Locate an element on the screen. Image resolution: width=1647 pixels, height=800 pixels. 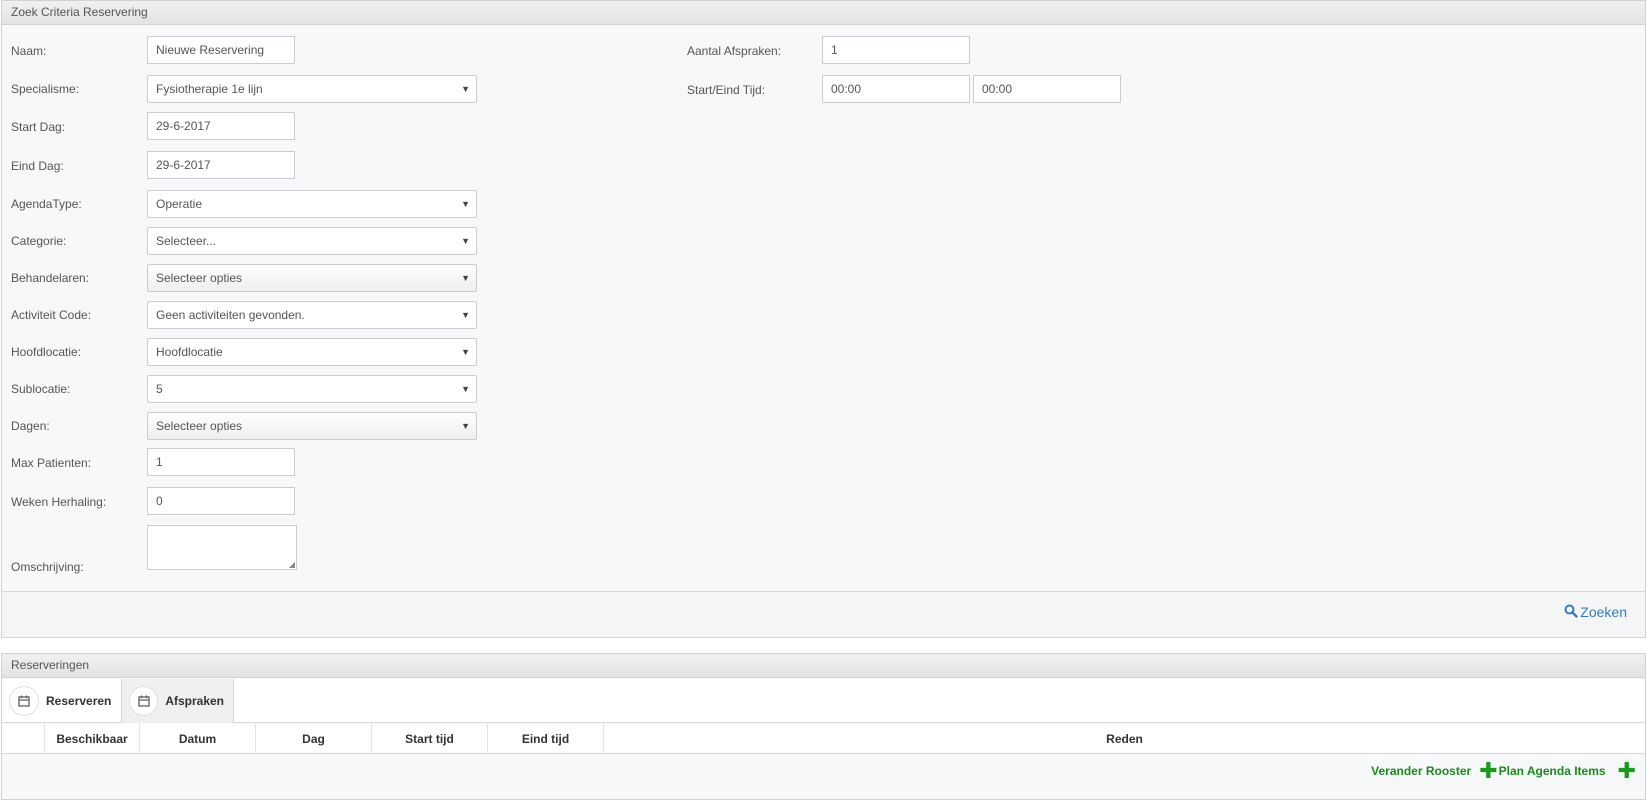
aantal-afspraken-label: Aantal Afspraken: is located at coordinates (734, 51).